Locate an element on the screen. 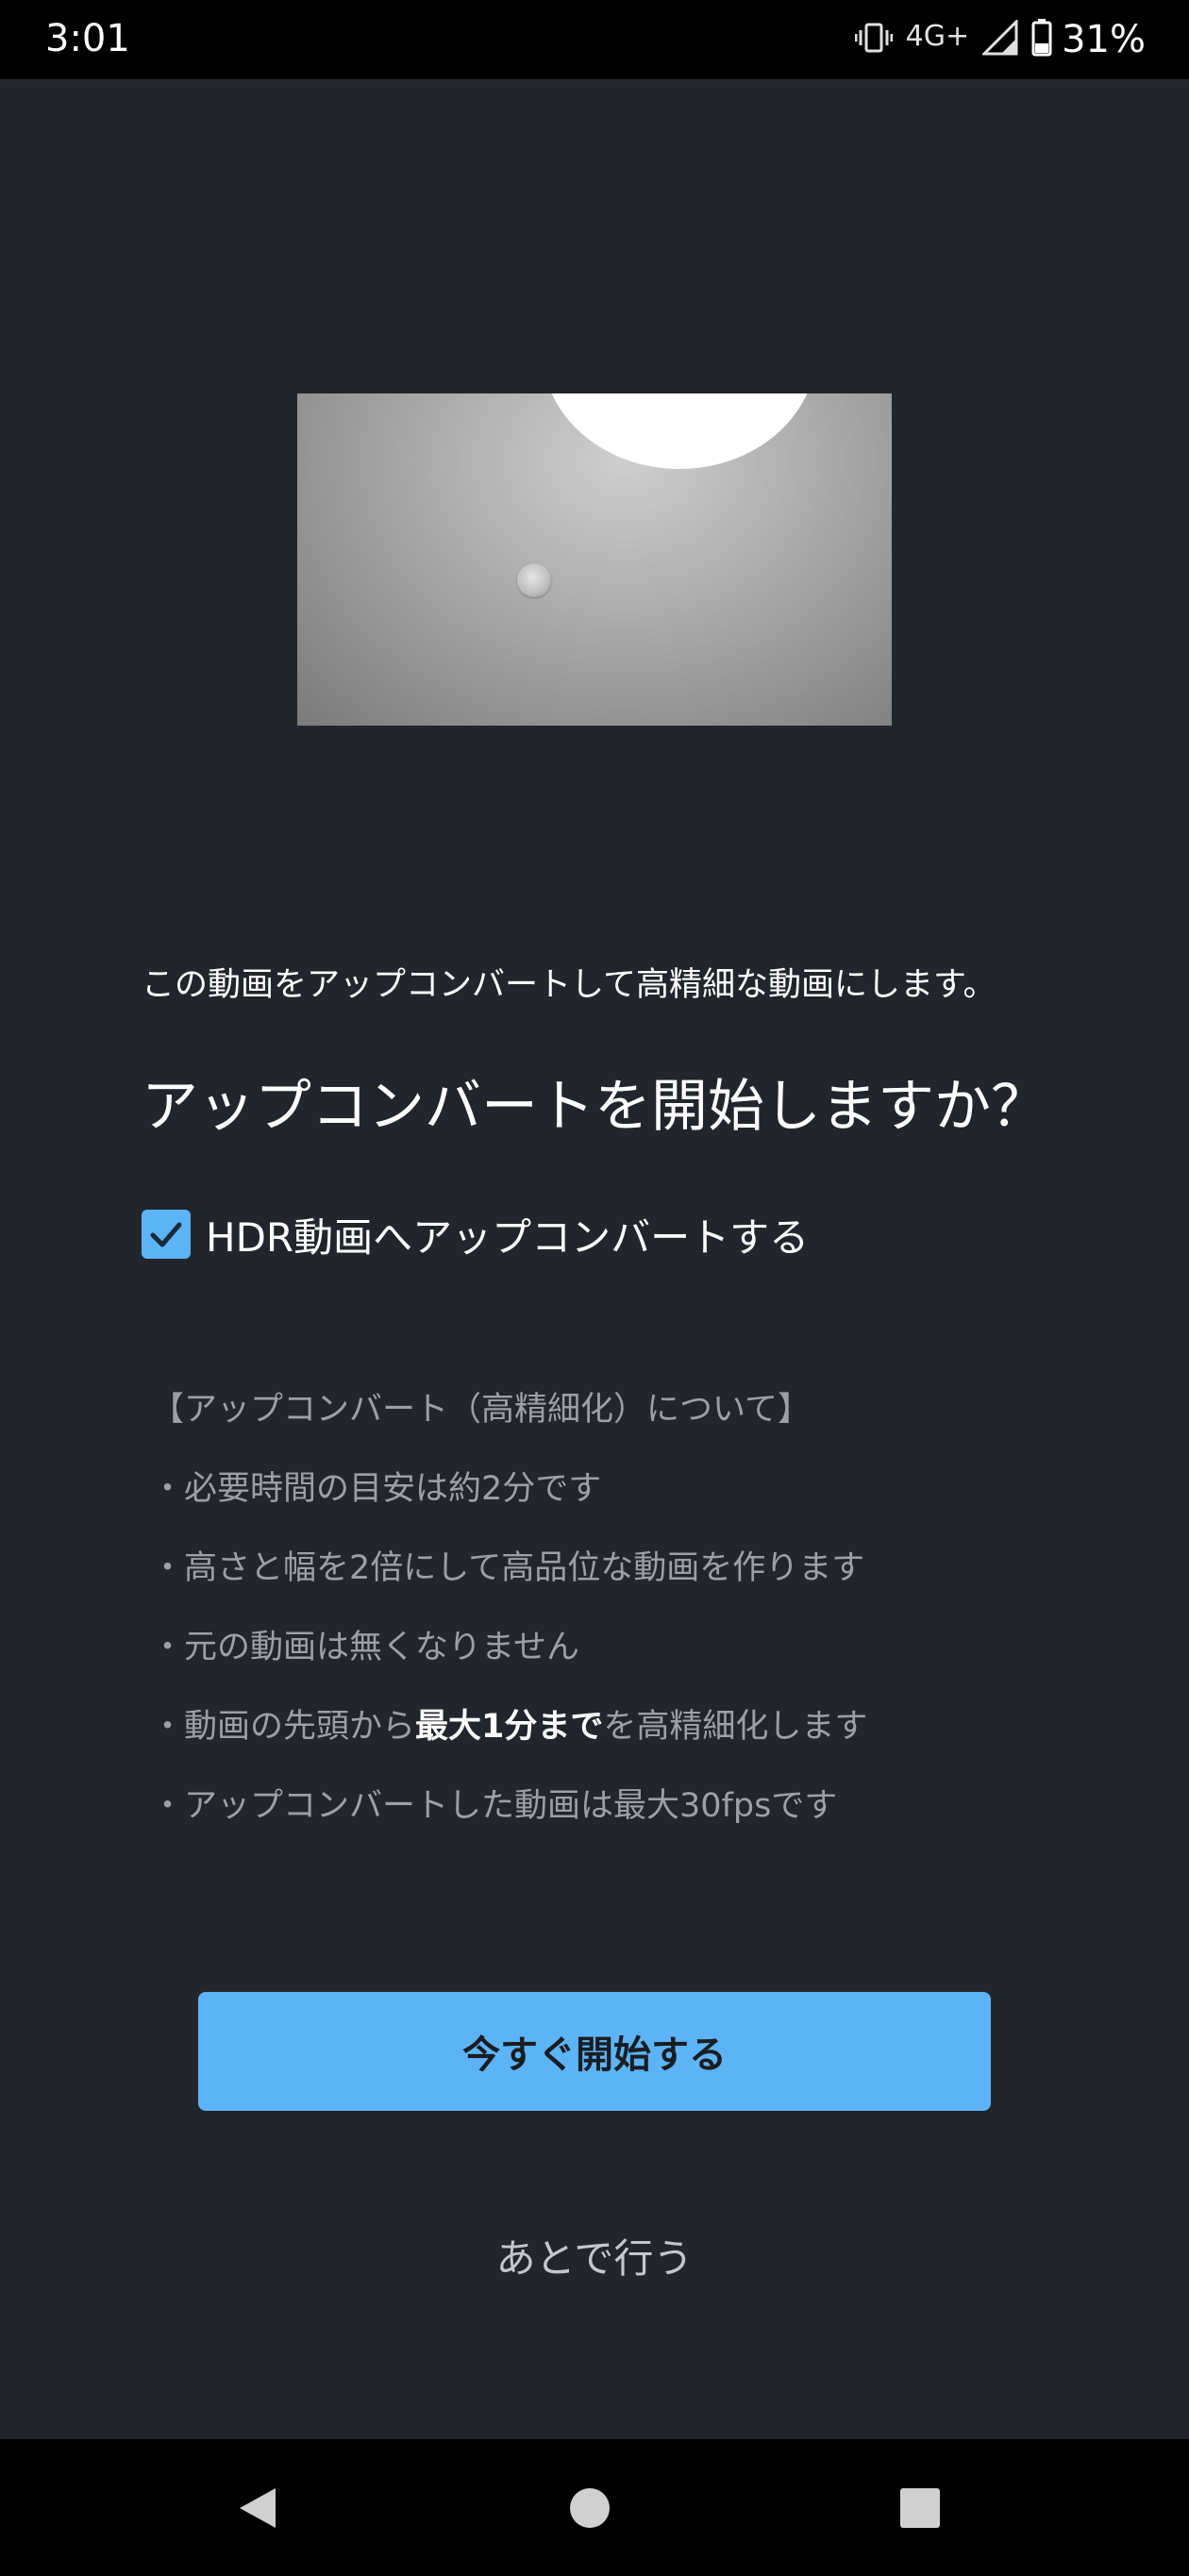 Image resolution: width=1189 pixels, height=2576 pixels. smoke-detector is located at coordinates (534, 580).